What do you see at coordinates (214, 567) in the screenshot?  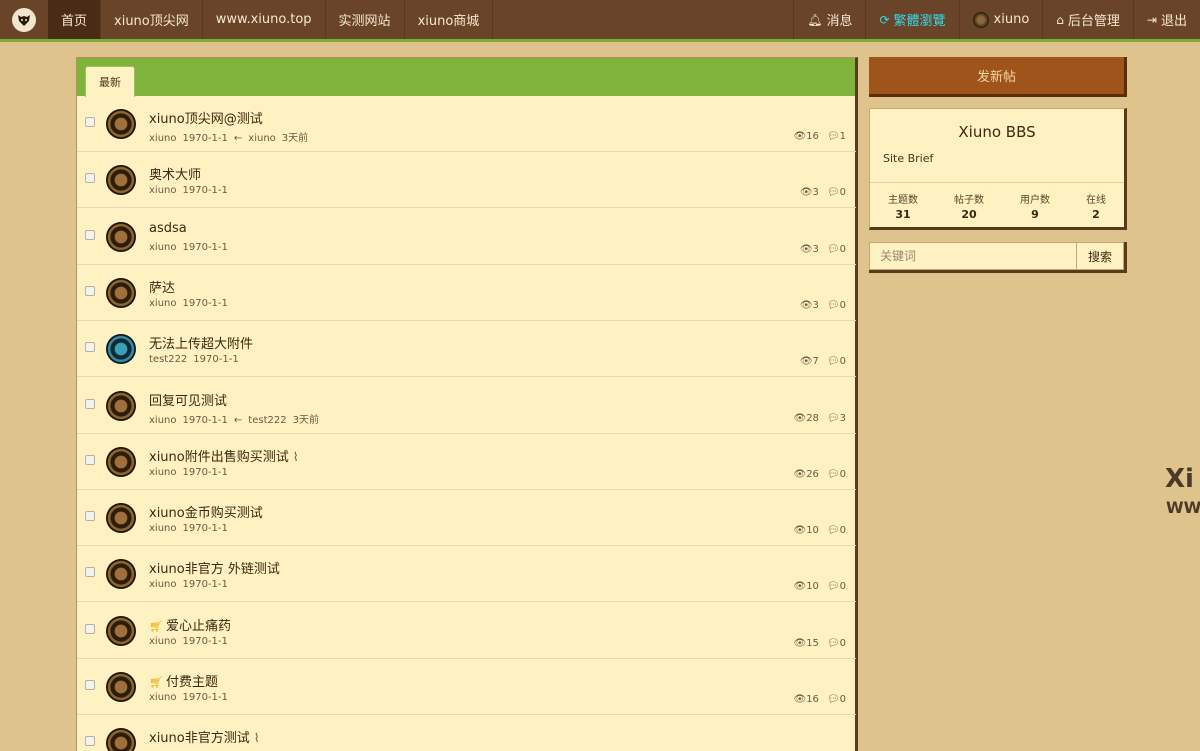 I see `thread-title: xiuno非官方 外链测试` at bounding box center [214, 567].